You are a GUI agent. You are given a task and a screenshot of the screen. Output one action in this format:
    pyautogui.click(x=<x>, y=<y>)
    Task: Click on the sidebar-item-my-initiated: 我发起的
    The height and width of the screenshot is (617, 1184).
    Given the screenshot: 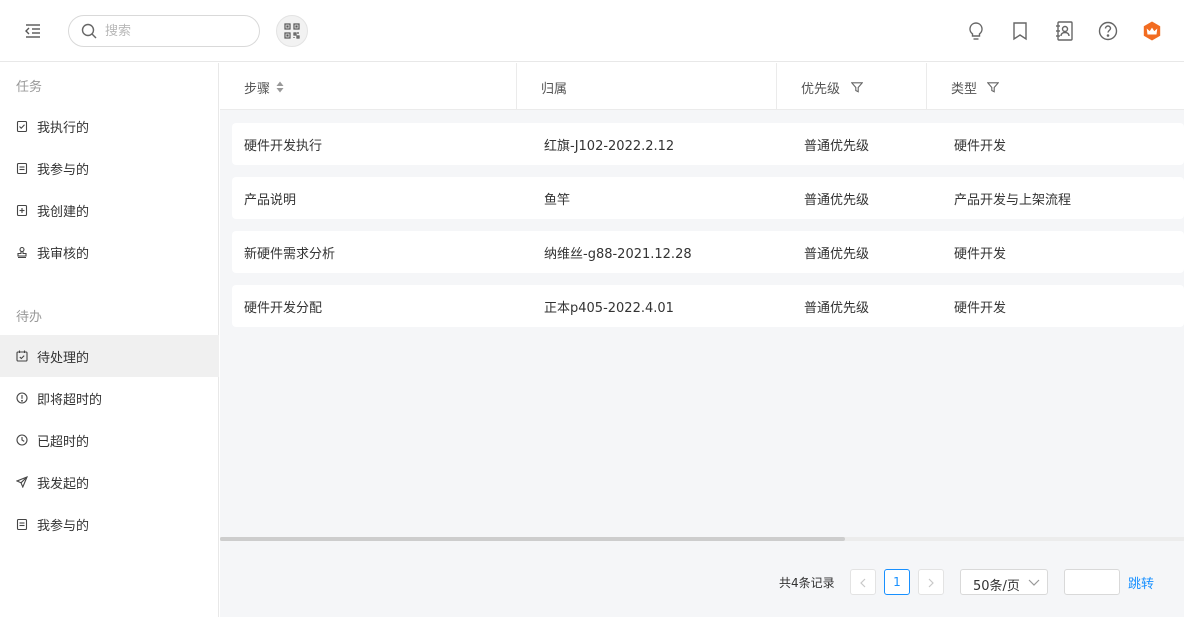 What is the action you would take?
    pyautogui.click(x=109, y=482)
    